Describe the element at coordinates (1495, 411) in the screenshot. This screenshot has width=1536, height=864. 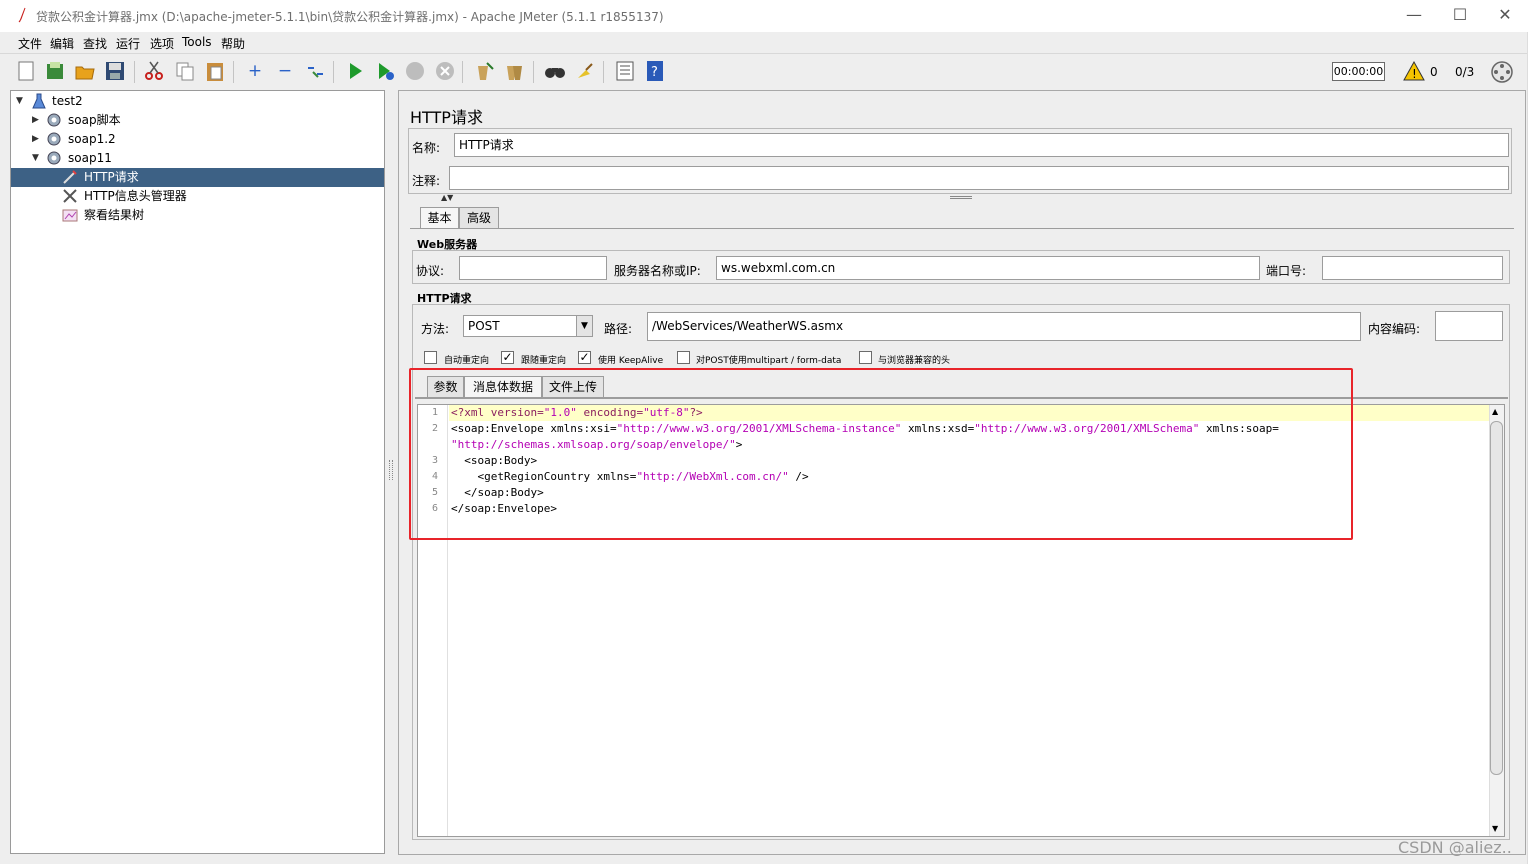
I see `scroll-up-icon: ▲` at that location.